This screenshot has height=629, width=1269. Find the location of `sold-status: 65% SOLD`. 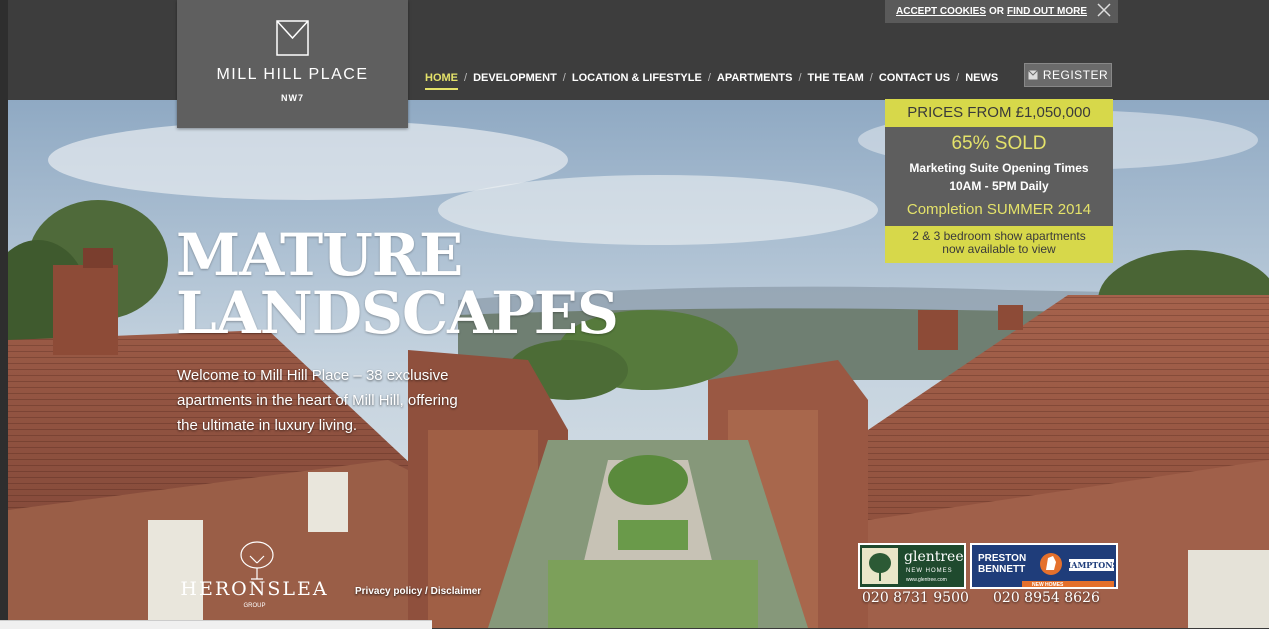

sold-status: 65% SOLD is located at coordinates (999, 143).